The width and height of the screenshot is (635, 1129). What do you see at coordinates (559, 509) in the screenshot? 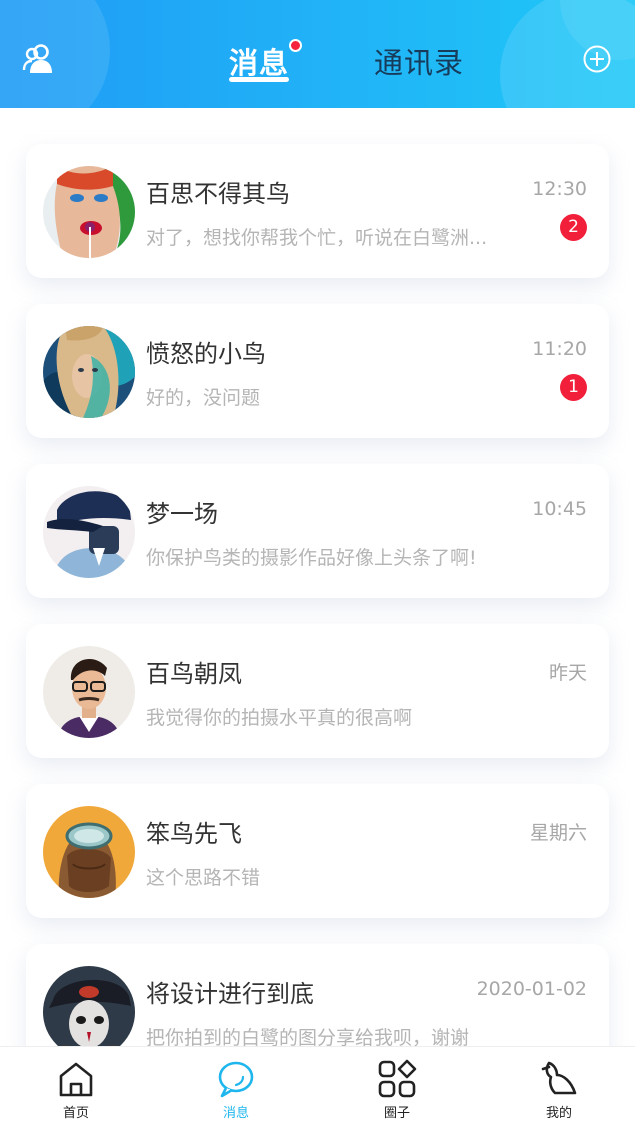
I see `message-time: 10:45` at bounding box center [559, 509].